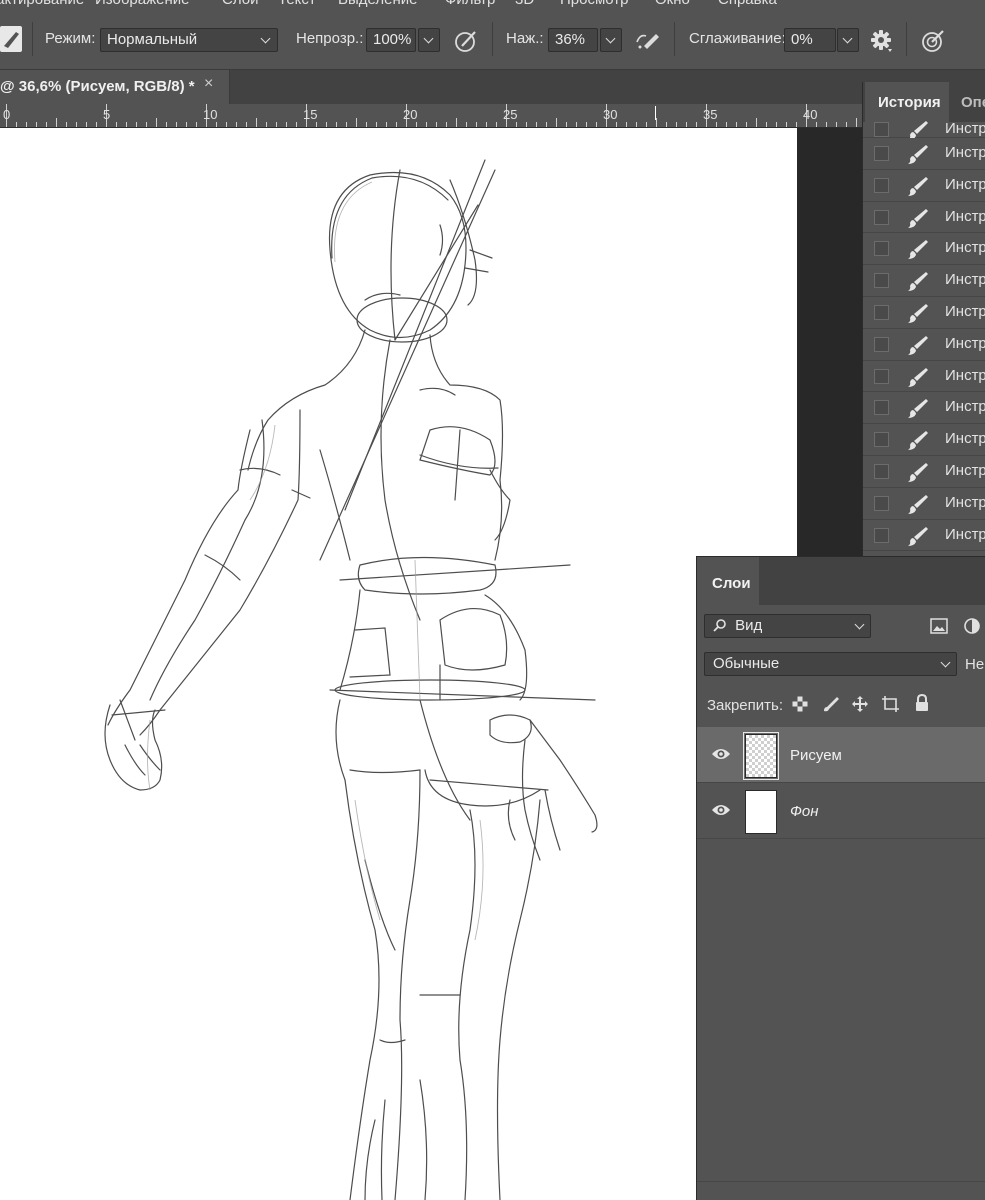 The image size is (985, 1200). Describe the element at coordinates (882, 42) in the screenshot. I see `gear-icon` at that location.